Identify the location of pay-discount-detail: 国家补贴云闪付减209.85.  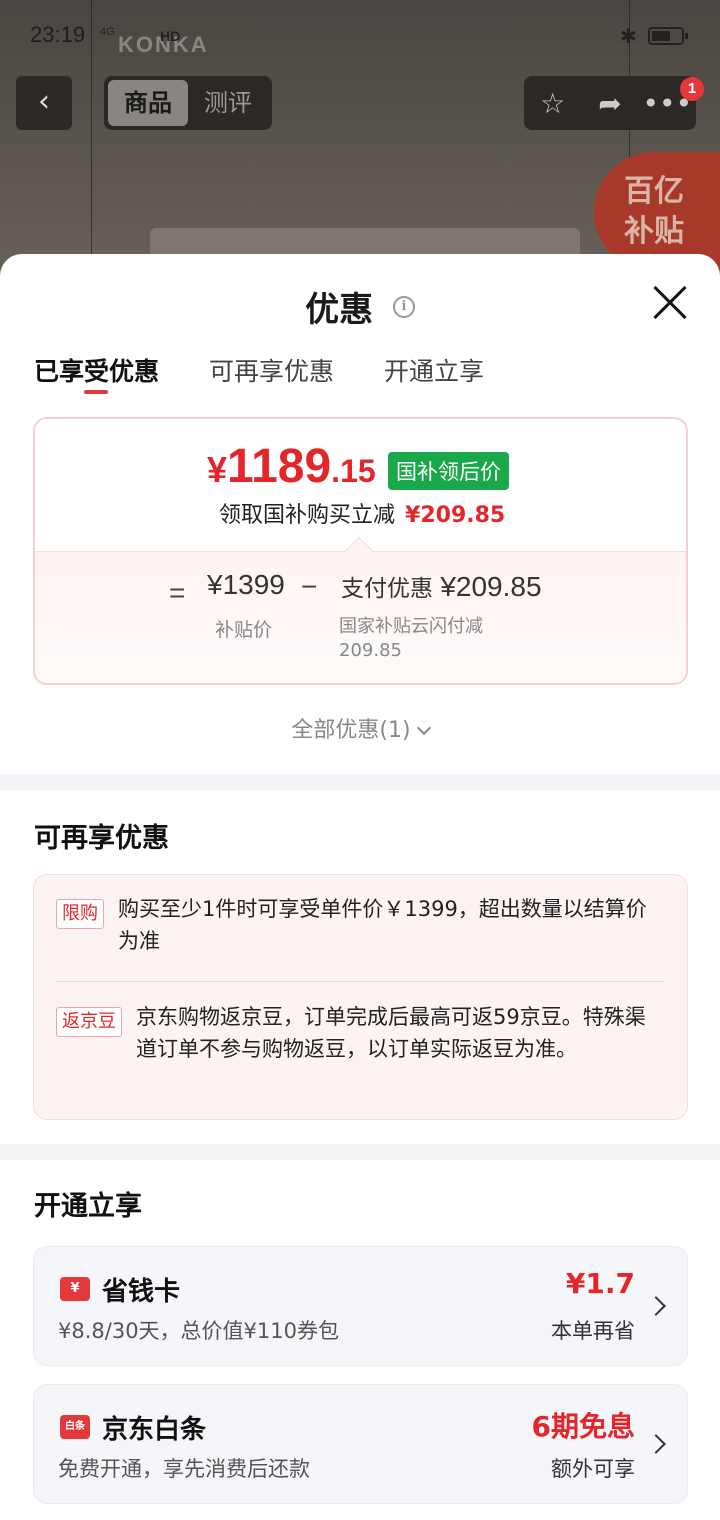
(411, 638).